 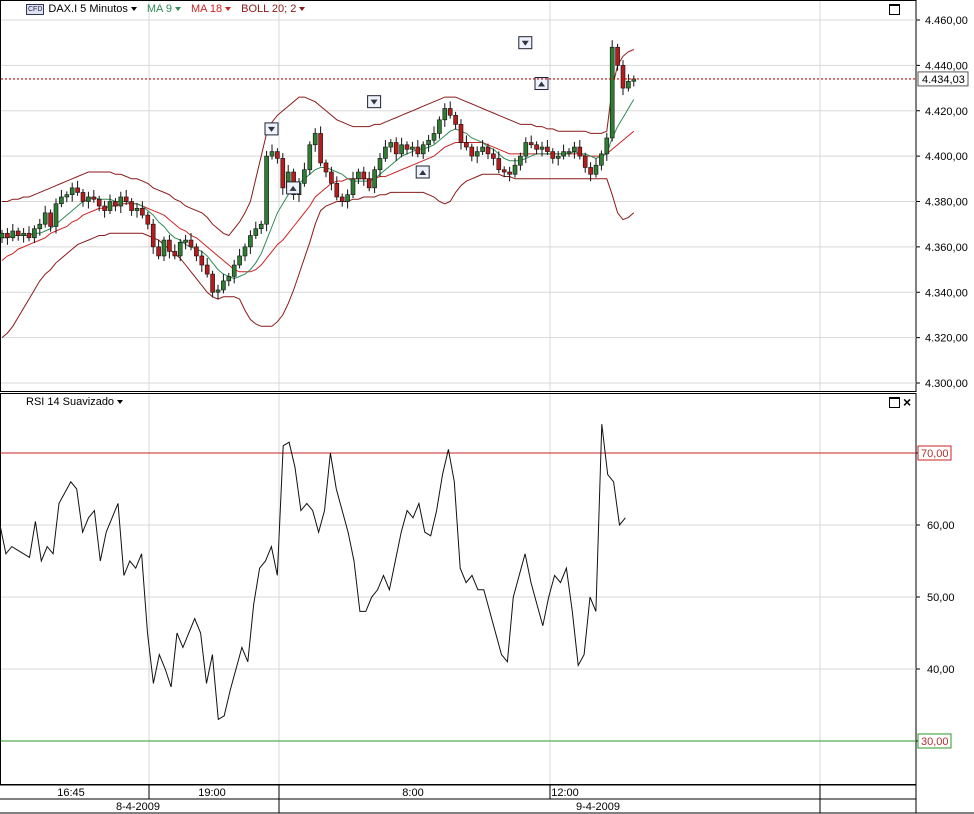 What do you see at coordinates (71, 793) in the screenshot?
I see `time-label: 16:45` at bounding box center [71, 793].